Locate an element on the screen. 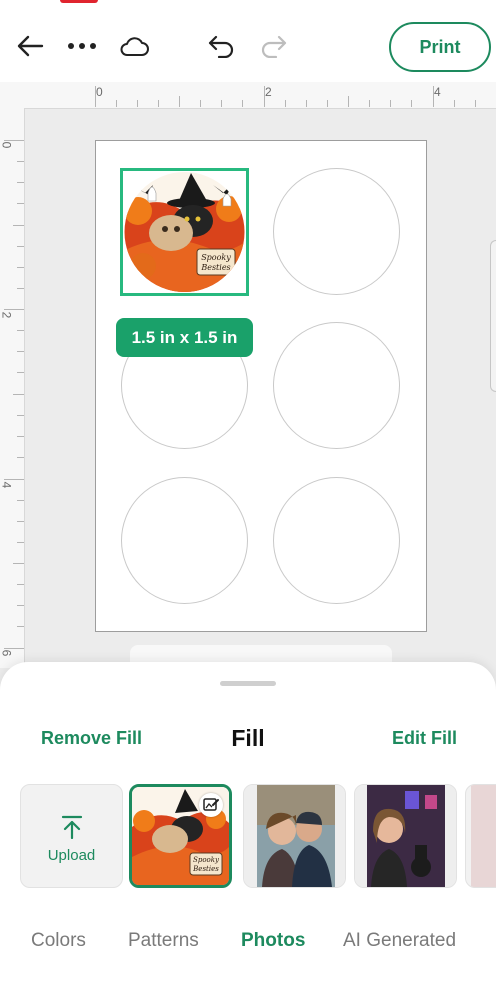 The height and width of the screenshot is (986, 496). print-button: Print is located at coordinates (440, 47).